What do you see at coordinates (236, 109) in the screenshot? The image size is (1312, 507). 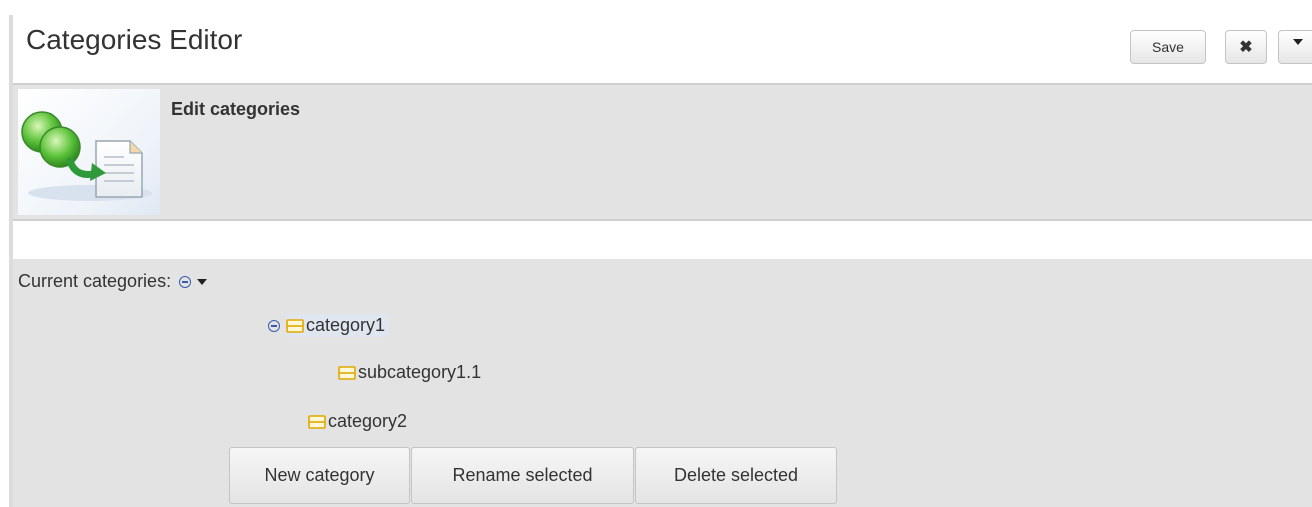 I see `banner-heading: Edit categories` at bounding box center [236, 109].